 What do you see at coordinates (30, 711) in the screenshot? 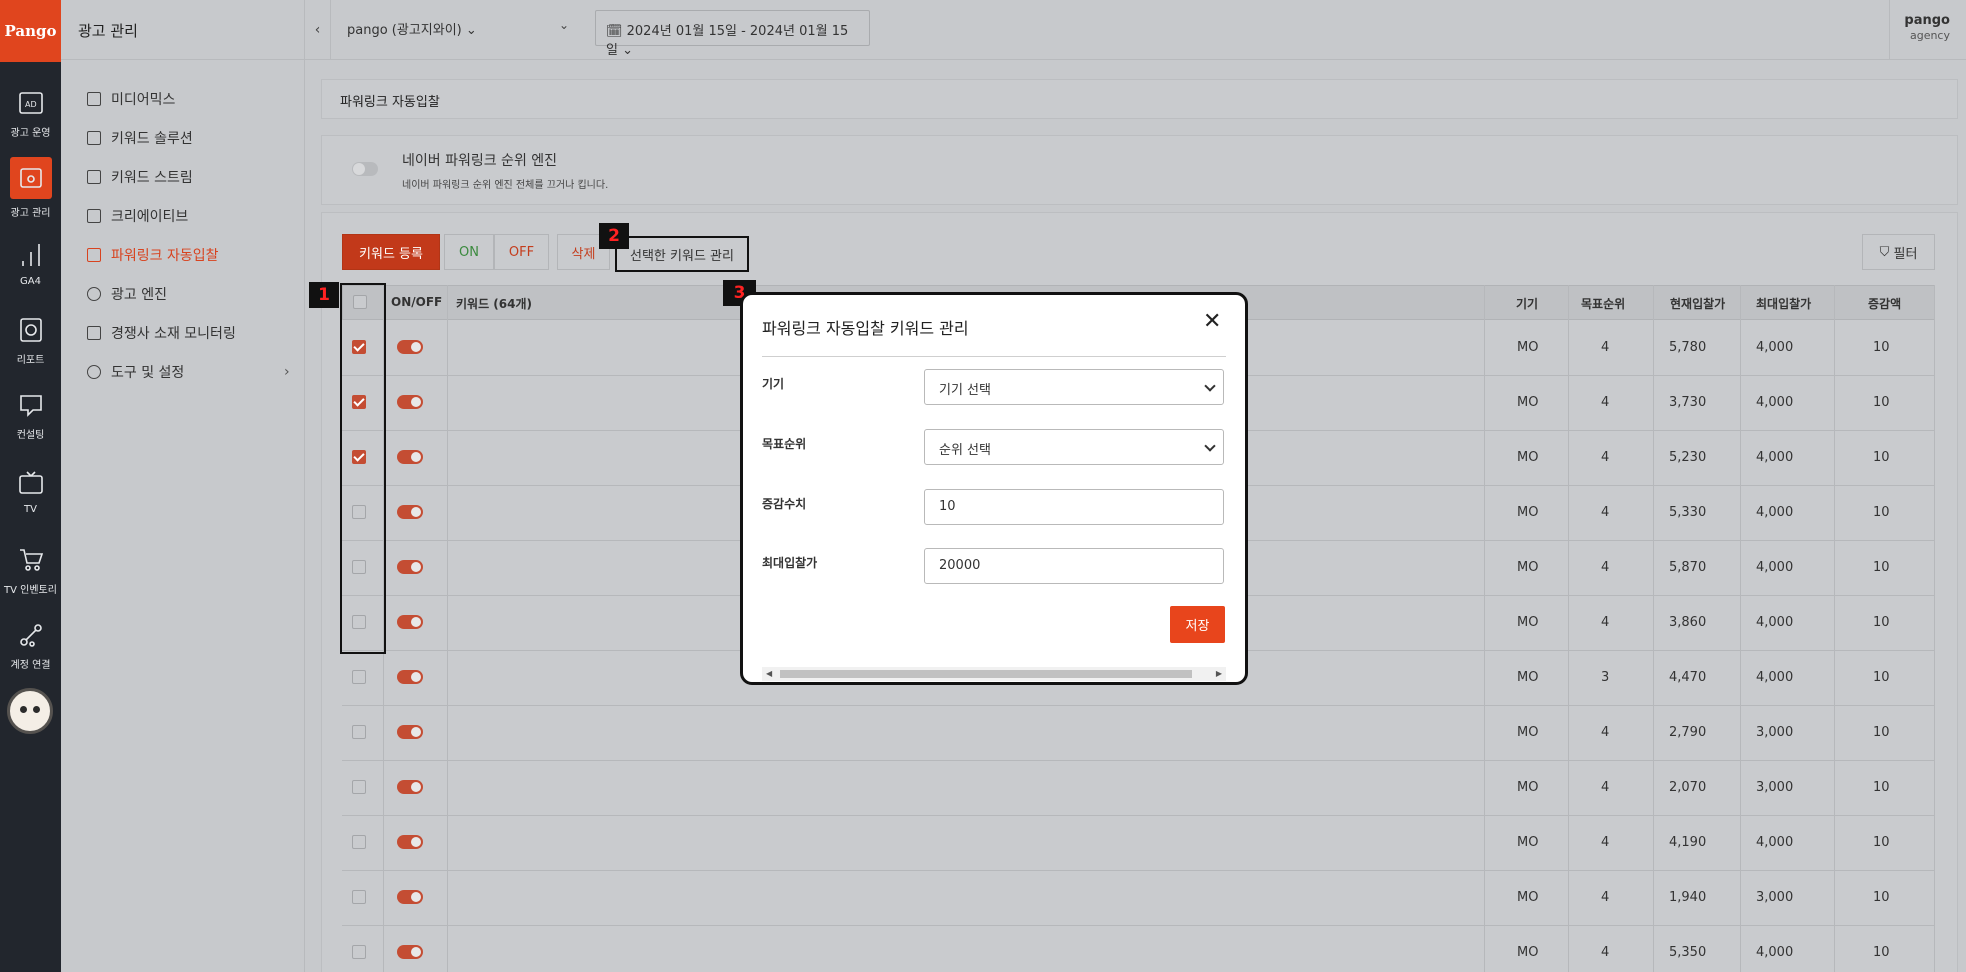
I see `user-avatar` at bounding box center [30, 711].